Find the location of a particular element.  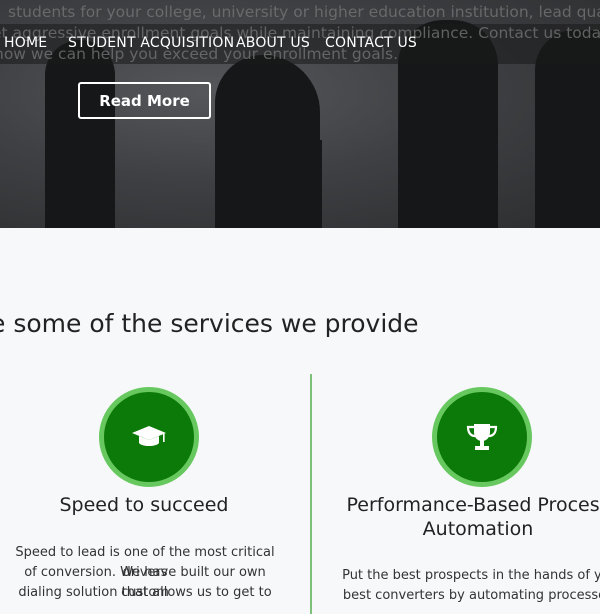

nav-item-home: HOME is located at coordinates (25, 43).